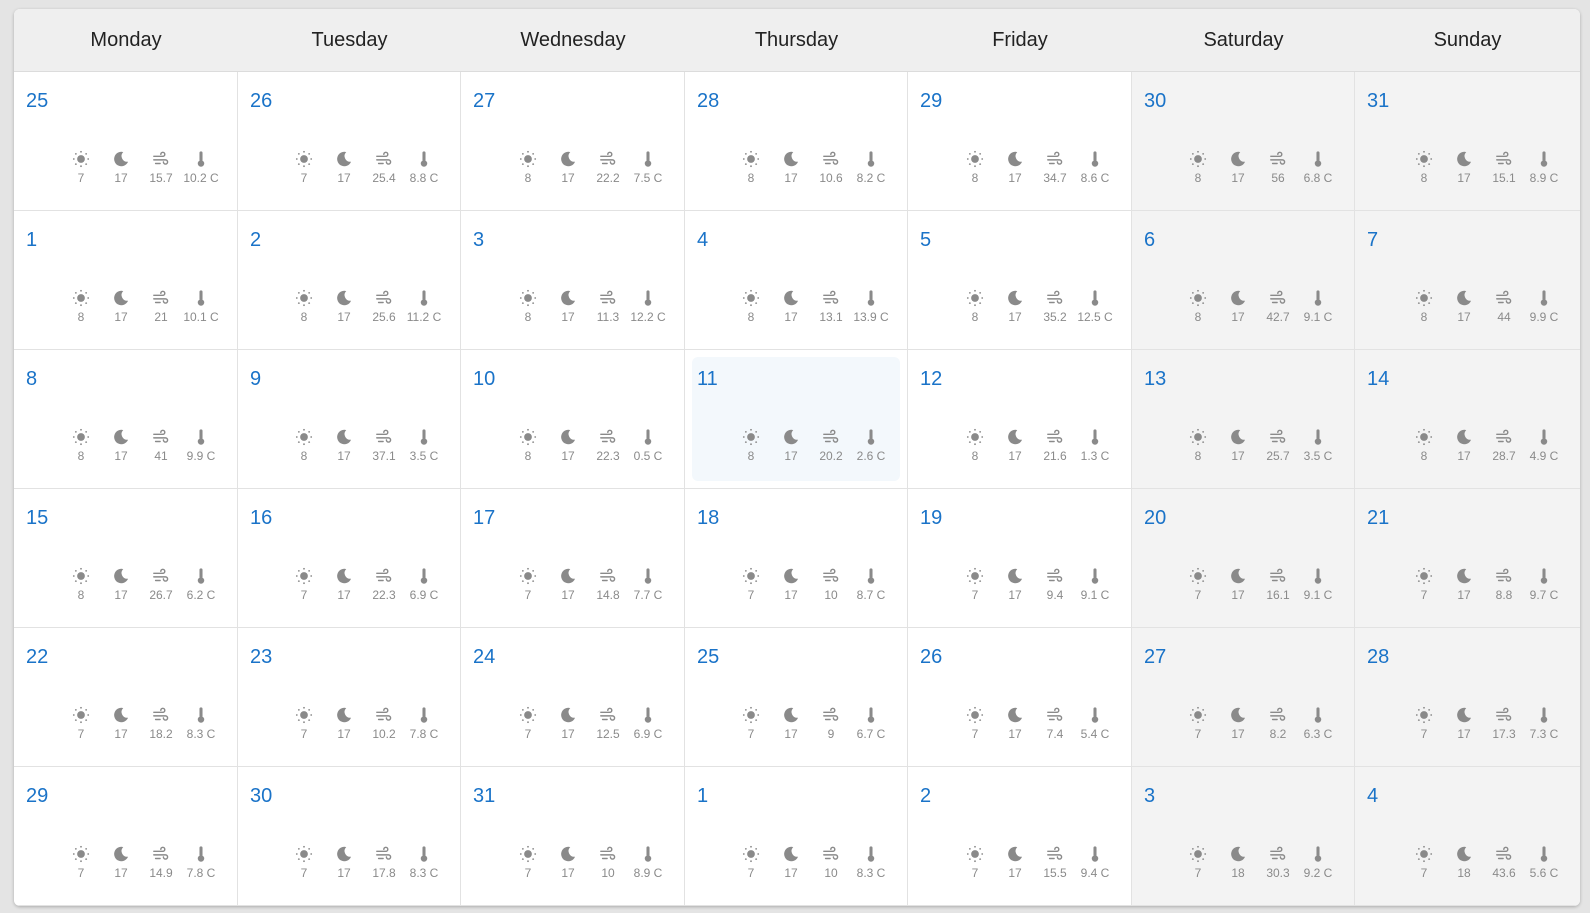 Image resolution: width=1590 pixels, height=913 pixels. I want to click on day-number: 6, so click(1149, 240).